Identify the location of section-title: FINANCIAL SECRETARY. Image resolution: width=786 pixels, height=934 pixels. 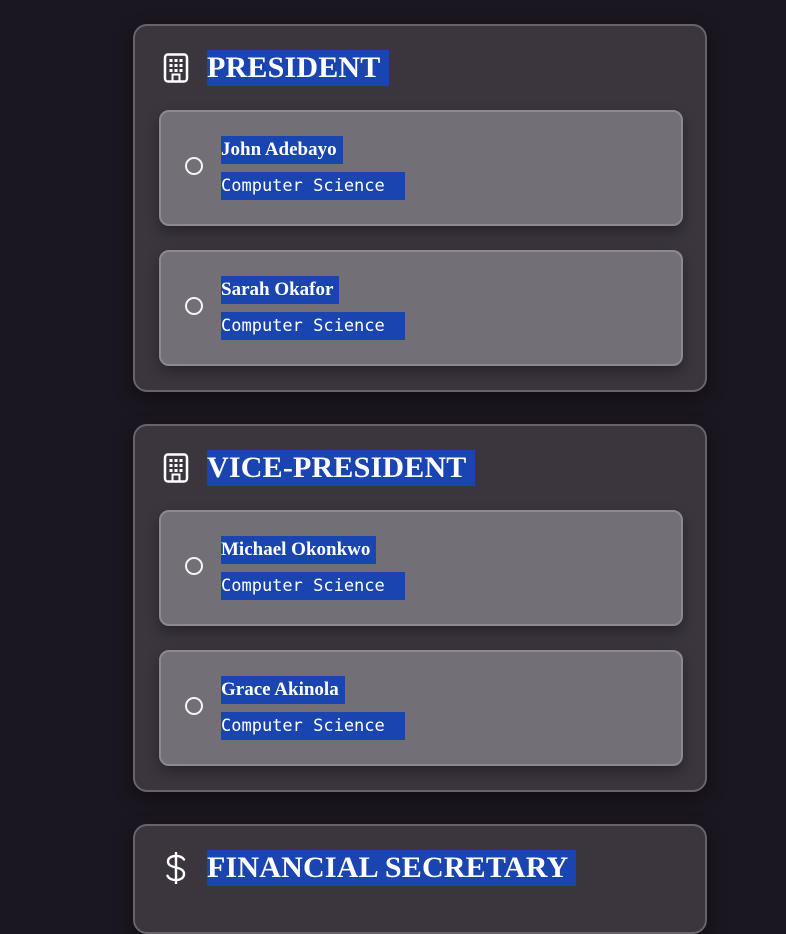
(392, 868).